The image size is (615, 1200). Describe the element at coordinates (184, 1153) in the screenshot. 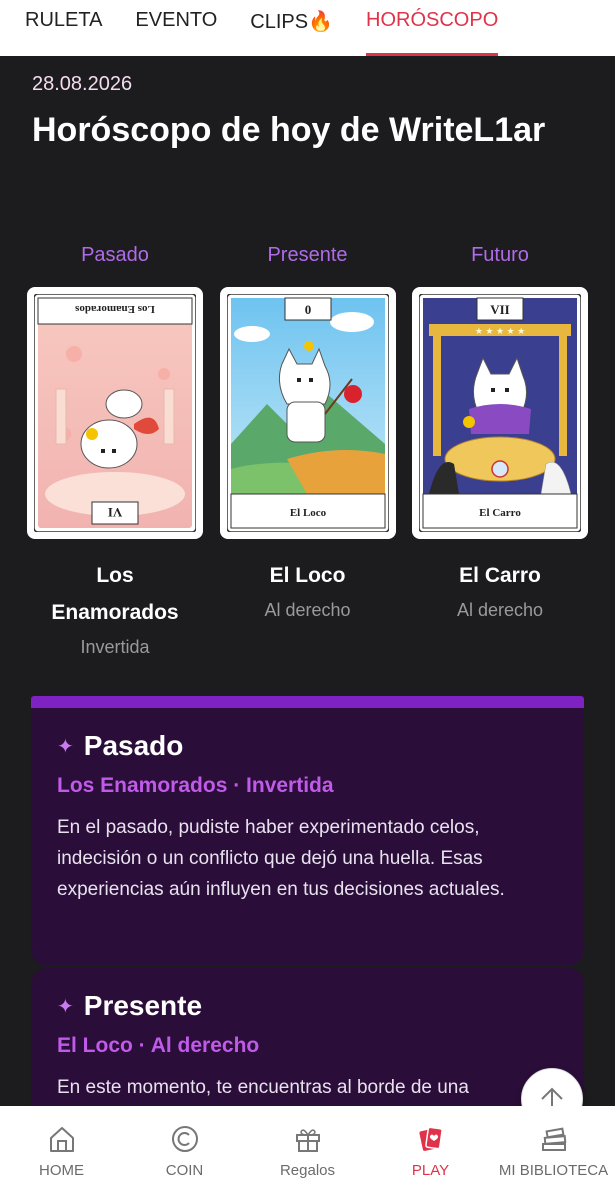

I see `nav-coin: COIN` at that location.